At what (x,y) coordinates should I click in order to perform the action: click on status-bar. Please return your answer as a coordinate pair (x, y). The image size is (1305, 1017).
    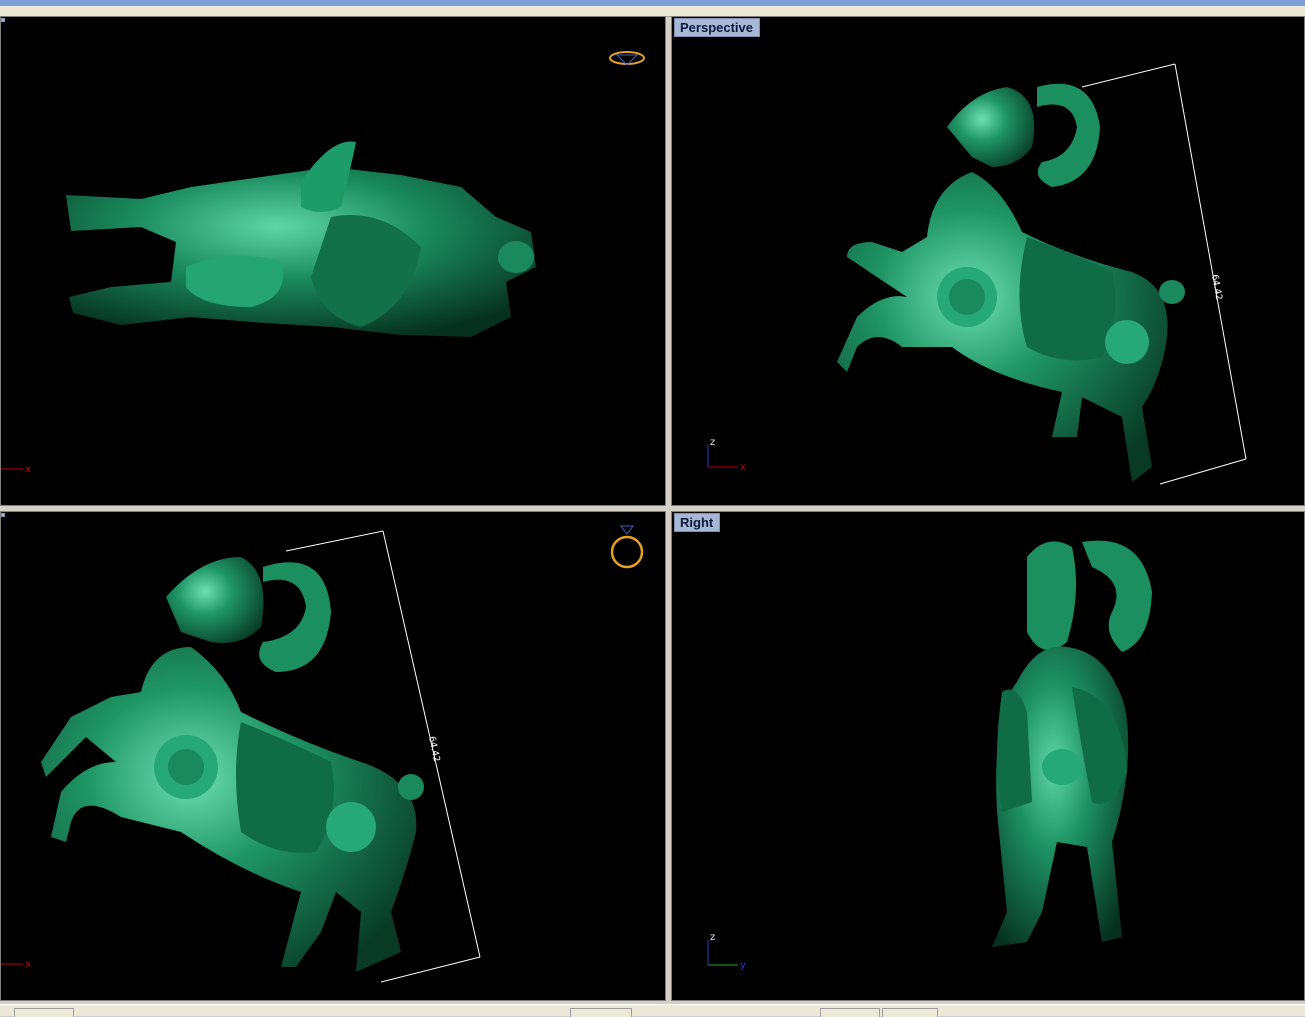
    Looking at the image, I should click on (652, 1010).